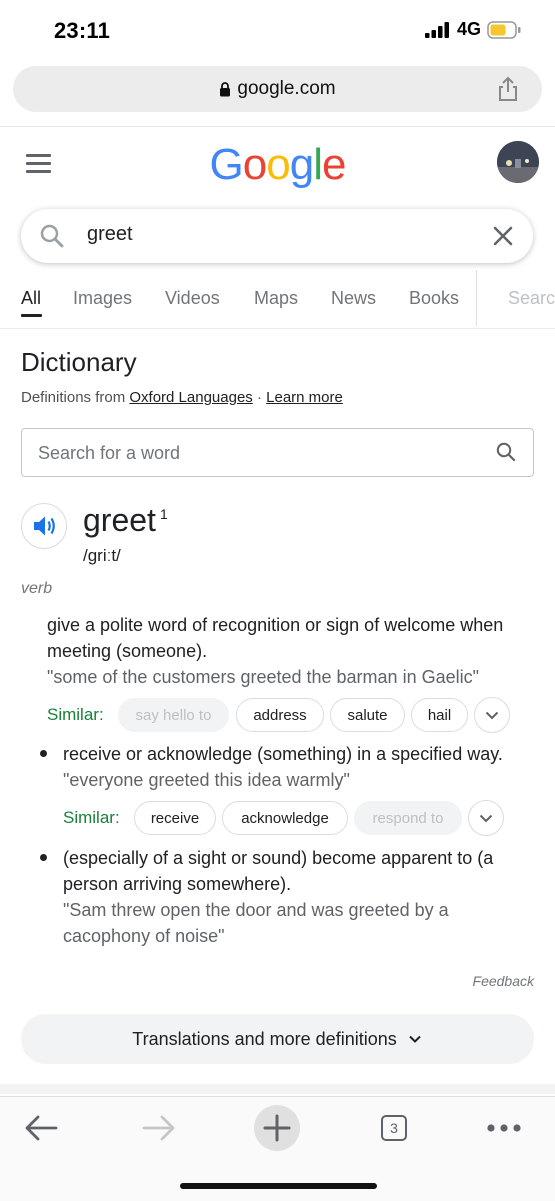 This screenshot has width=555, height=1201. What do you see at coordinates (119, 520) in the screenshot?
I see `headword-text: greet` at bounding box center [119, 520].